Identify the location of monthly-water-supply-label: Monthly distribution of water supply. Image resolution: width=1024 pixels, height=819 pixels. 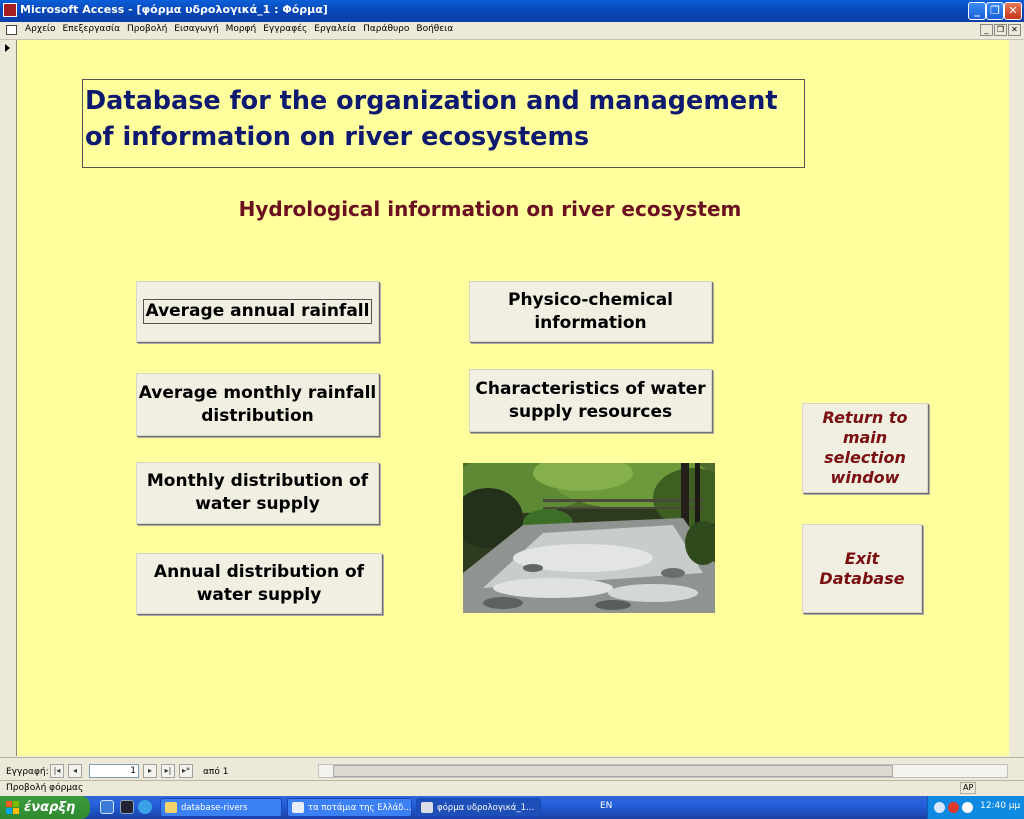
(257, 492).